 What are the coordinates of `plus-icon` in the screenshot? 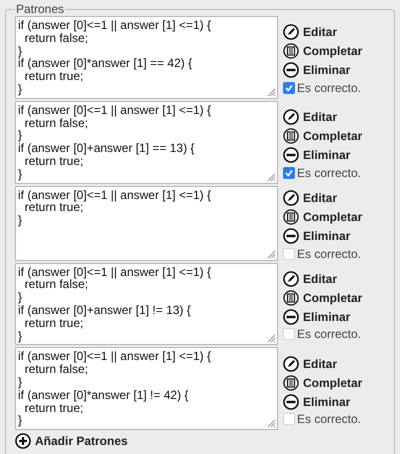 It's located at (23, 440).